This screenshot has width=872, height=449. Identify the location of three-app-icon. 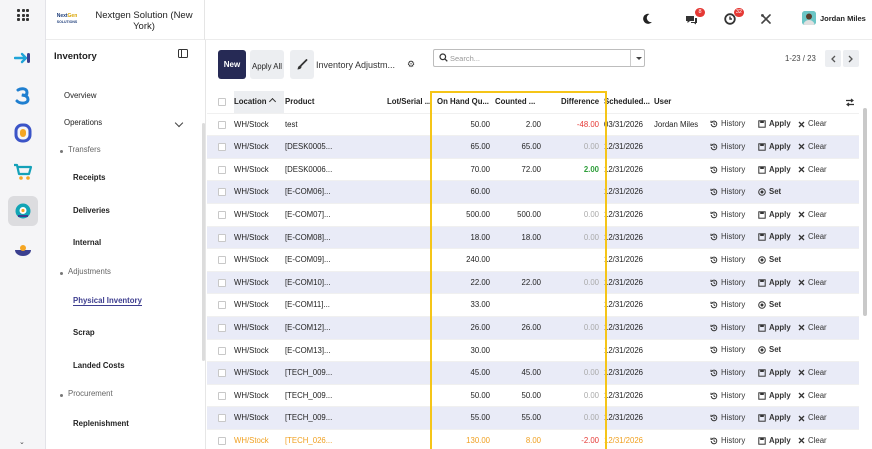
(23, 96).